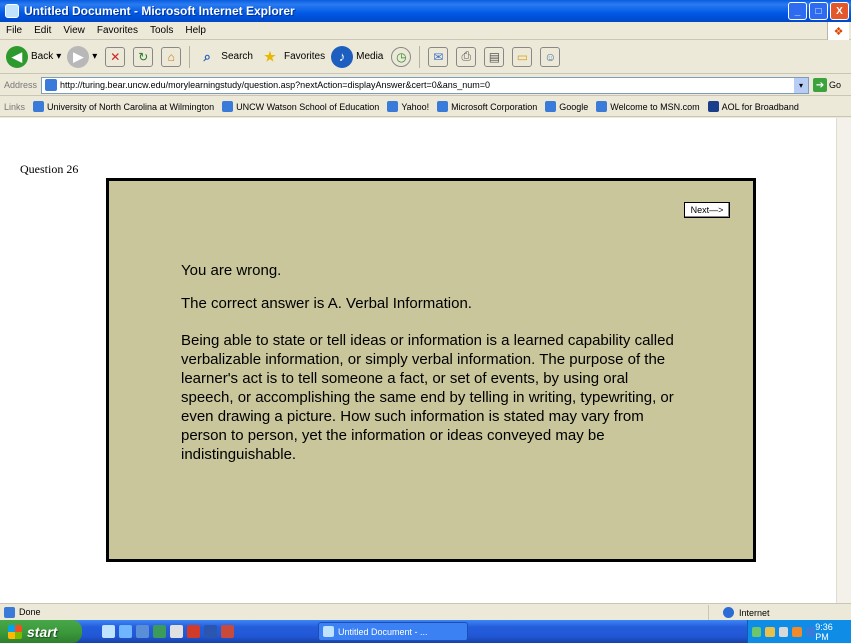 The image size is (851, 643). I want to click on result-text: You are wrong., so click(231, 270).